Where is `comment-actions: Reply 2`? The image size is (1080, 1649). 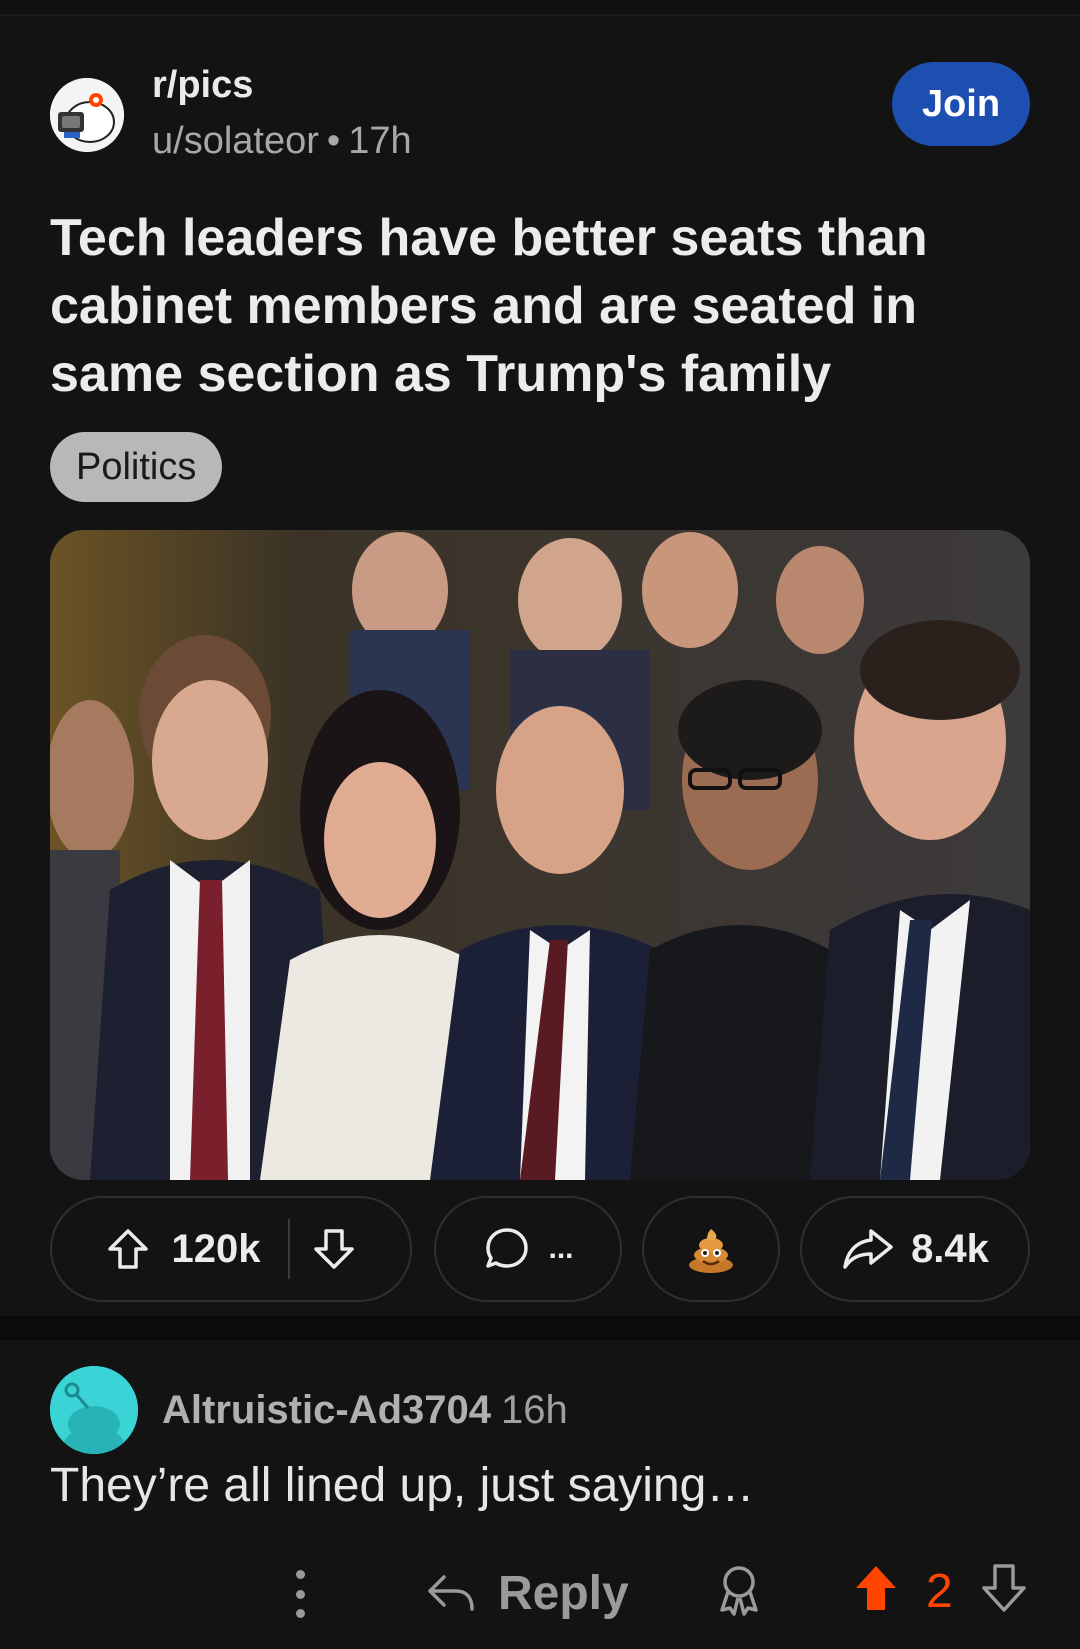 comment-actions: Reply 2 is located at coordinates (540, 1598).